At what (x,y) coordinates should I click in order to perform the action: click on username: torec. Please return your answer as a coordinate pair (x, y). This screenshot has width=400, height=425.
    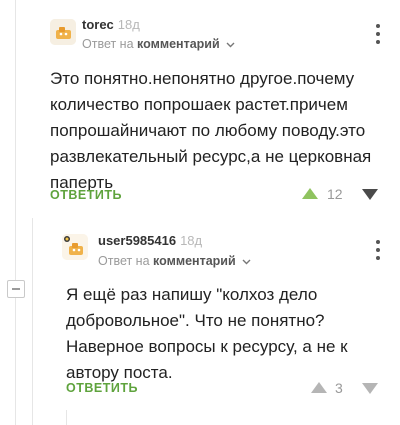
    Looking at the image, I should click on (98, 24).